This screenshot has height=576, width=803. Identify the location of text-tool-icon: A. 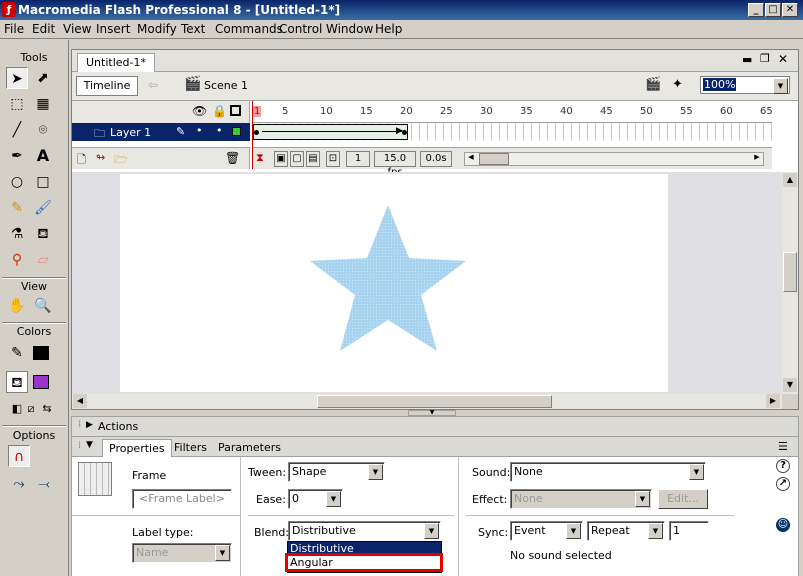
(43, 156).